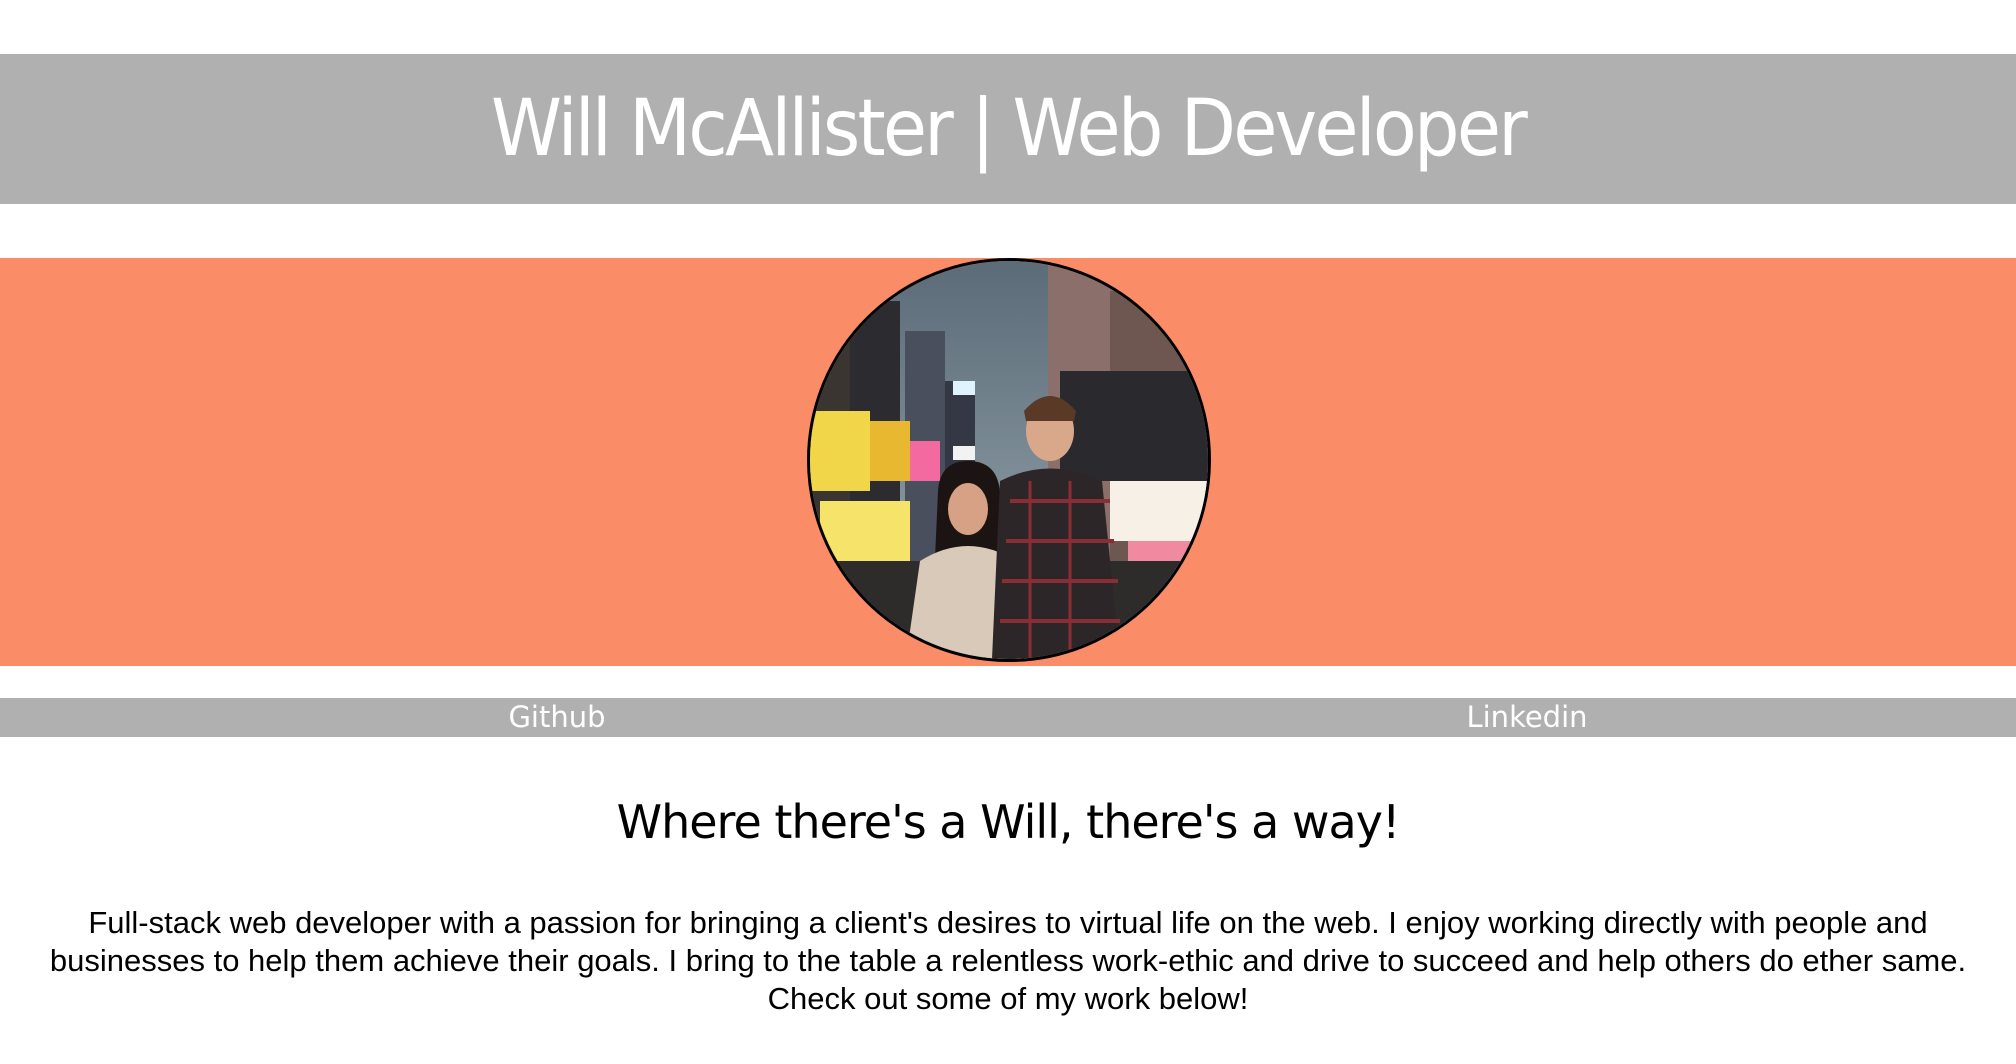 The width and height of the screenshot is (2016, 1064). I want to click on github-link: Github, so click(557, 717).